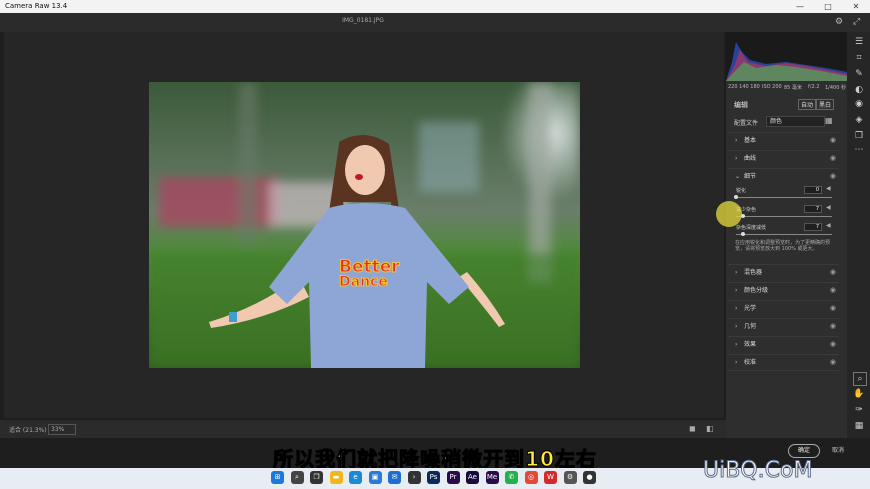 Image resolution: width=870 pixels, height=489 pixels. I want to click on file-bar: IMG_0181.JPG ⚙ ⤢, so click(435, 22).